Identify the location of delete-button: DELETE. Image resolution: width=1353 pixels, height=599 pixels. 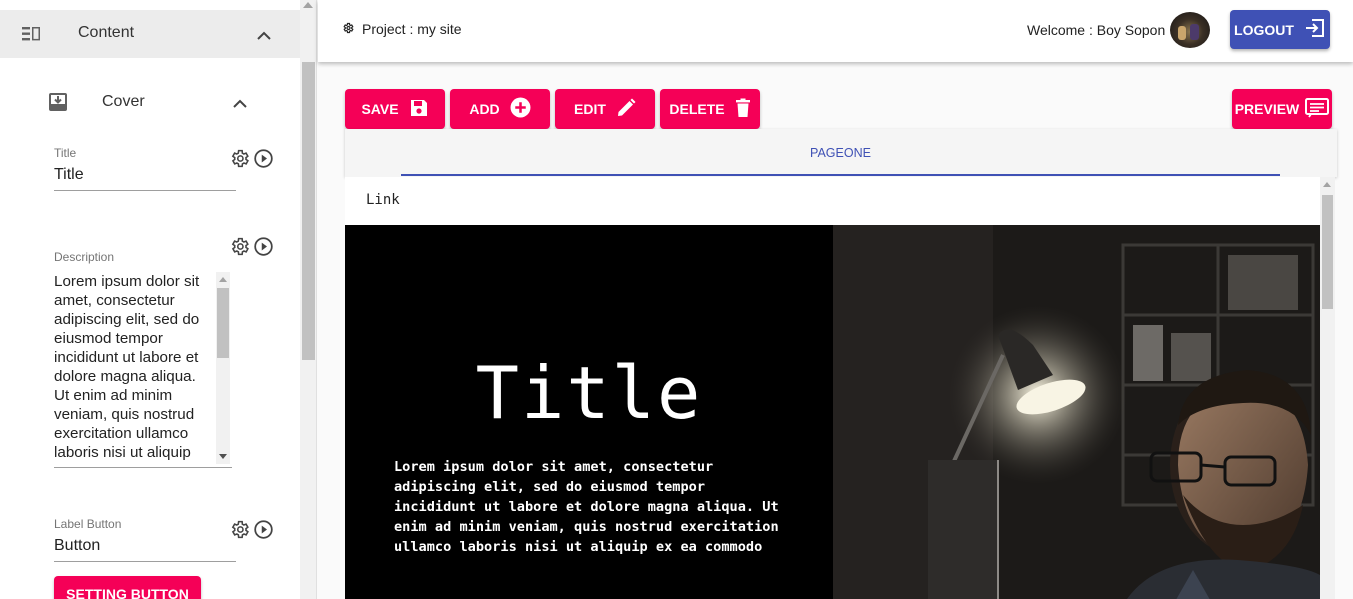
(710, 109).